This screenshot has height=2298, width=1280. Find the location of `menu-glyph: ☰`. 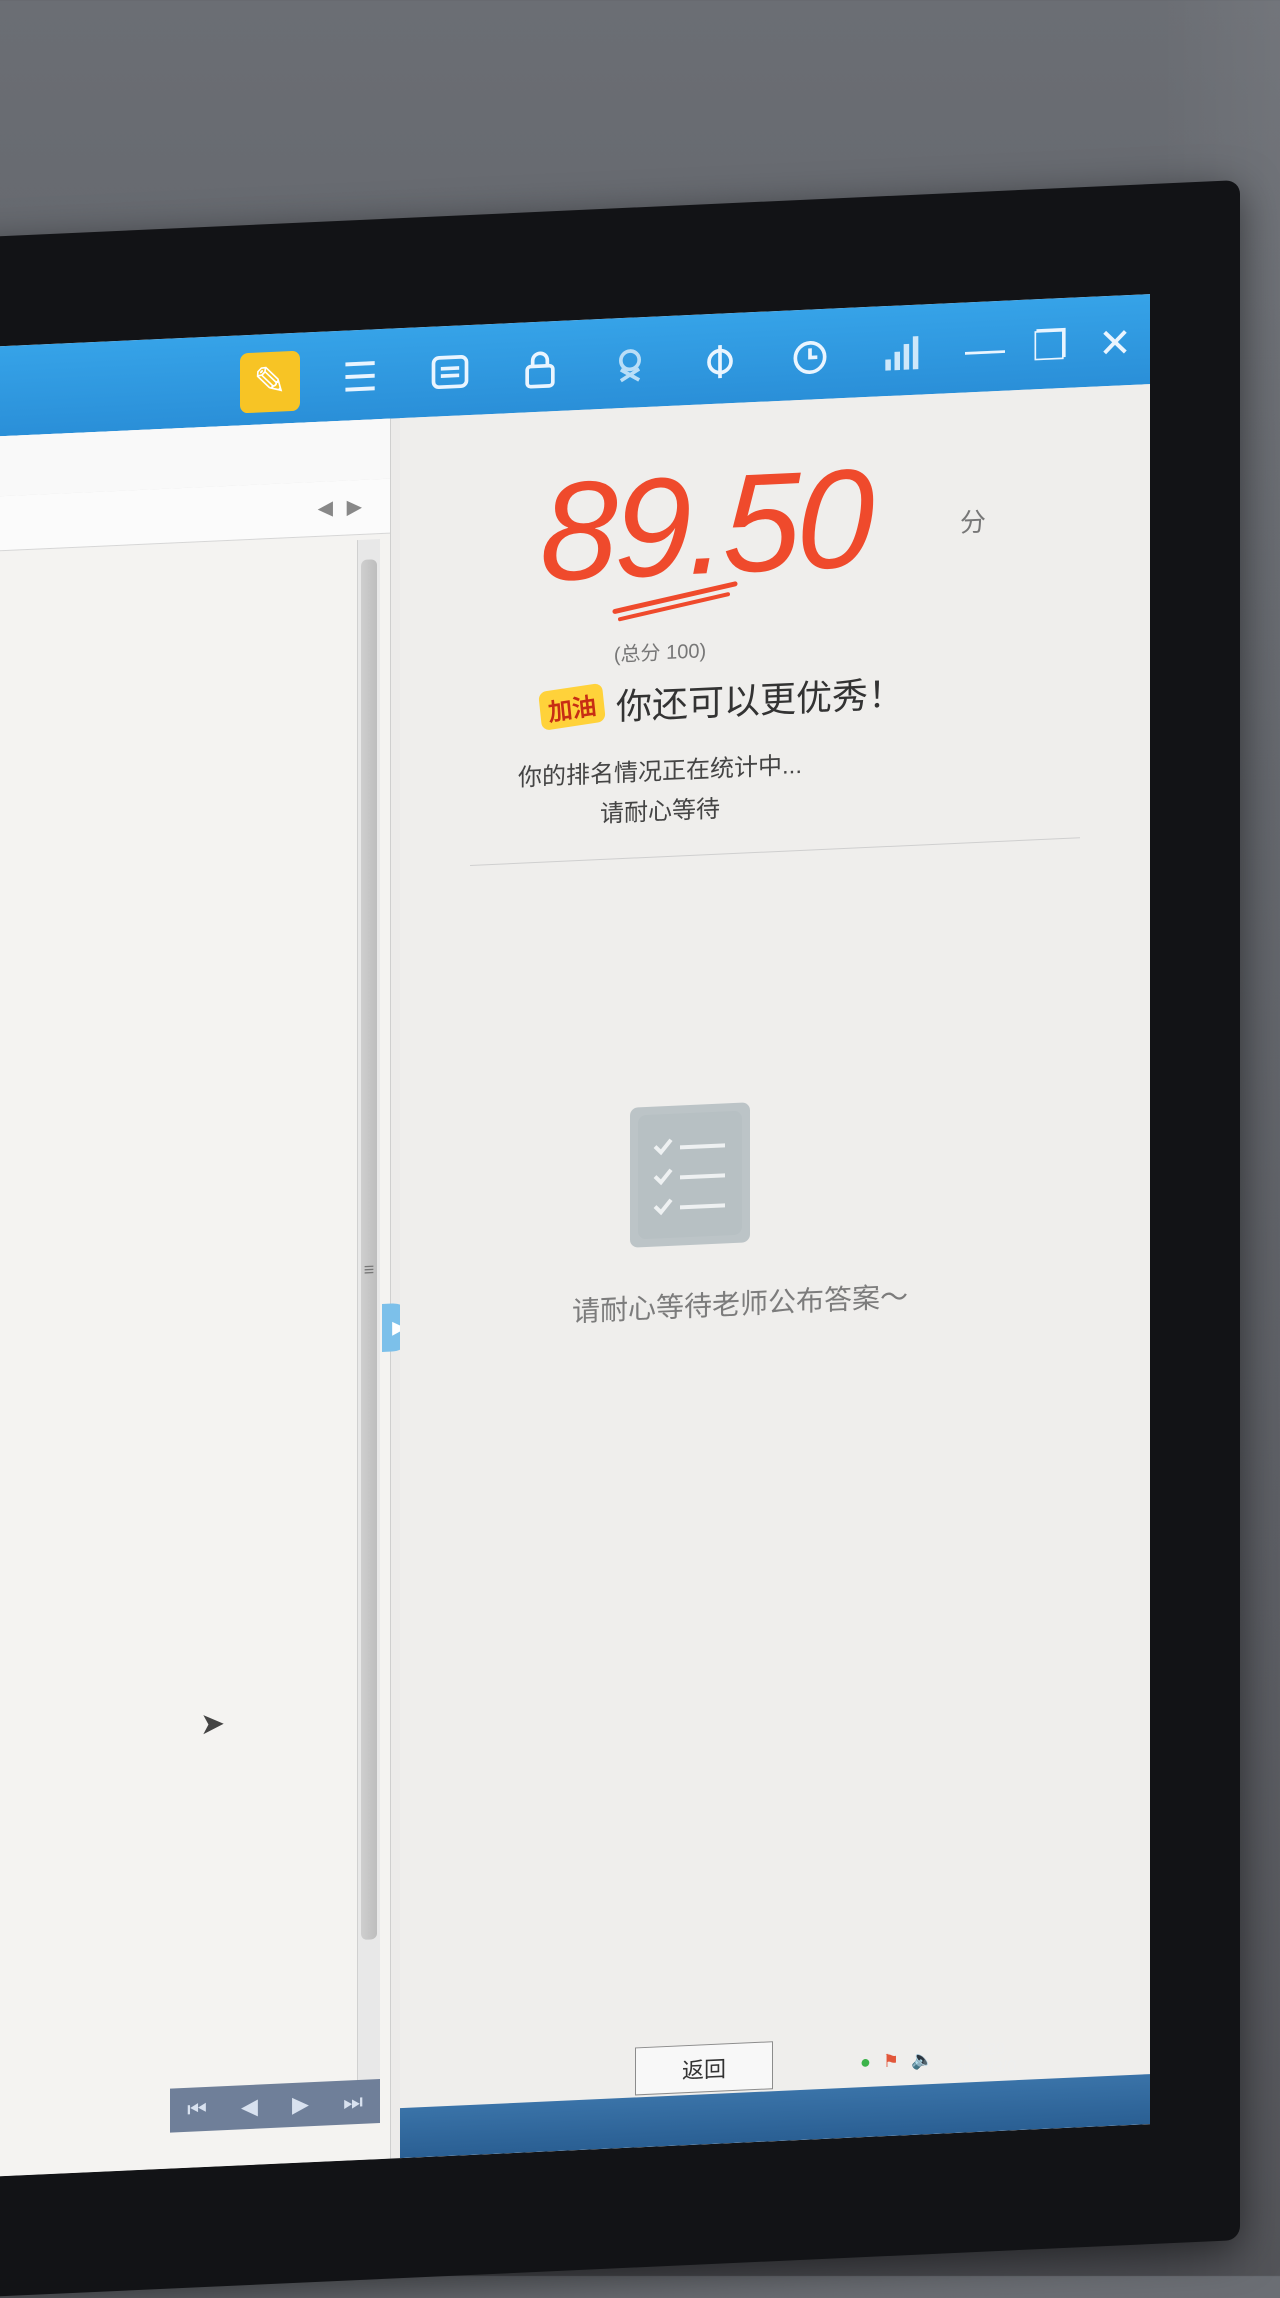

menu-glyph: ☰ is located at coordinates (360, 378).